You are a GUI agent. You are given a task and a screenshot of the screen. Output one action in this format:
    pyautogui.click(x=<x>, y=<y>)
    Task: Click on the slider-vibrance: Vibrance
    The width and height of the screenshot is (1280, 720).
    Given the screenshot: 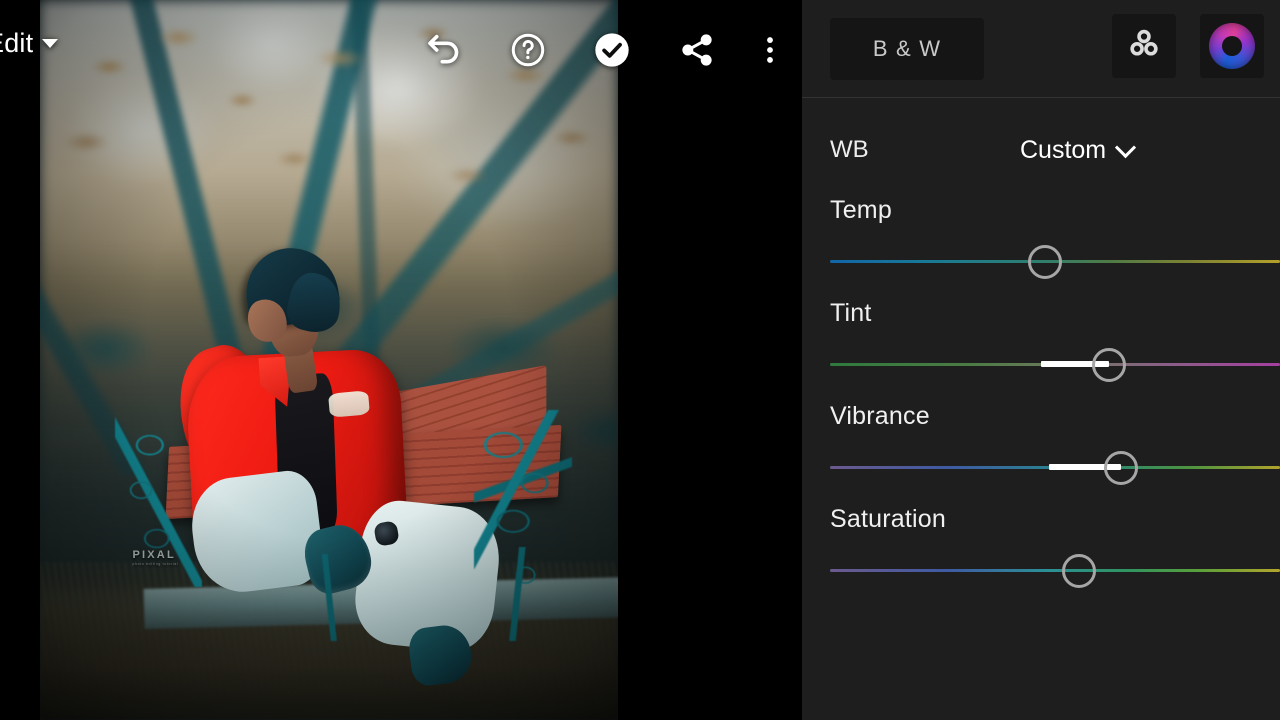 What is the action you would take?
    pyautogui.click(x=1055, y=443)
    